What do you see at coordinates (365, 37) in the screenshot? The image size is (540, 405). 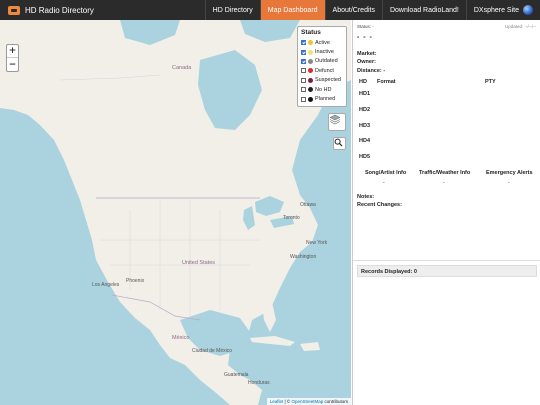 I see `station-callsign: - - -` at bounding box center [365, 37].